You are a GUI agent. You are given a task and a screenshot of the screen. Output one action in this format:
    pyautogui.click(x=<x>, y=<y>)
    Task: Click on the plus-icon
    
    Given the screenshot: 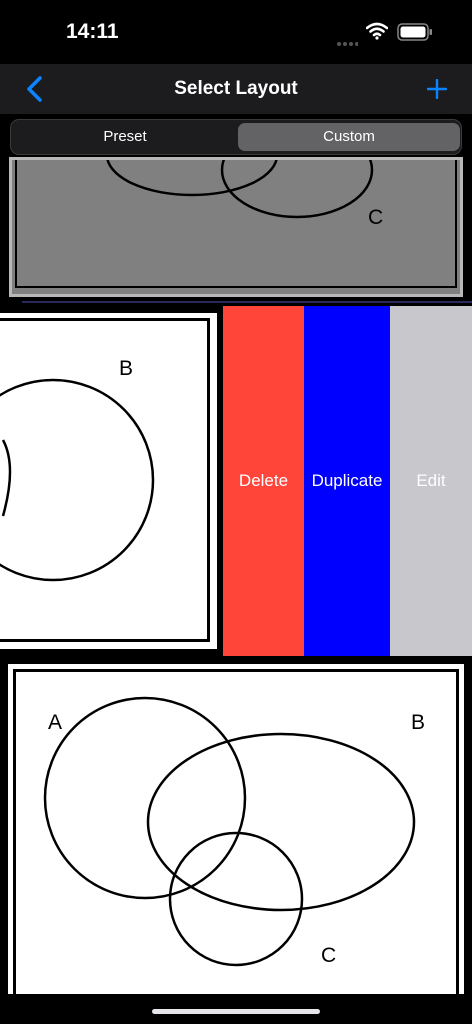 What is the action you would take?
    pyautogui.click(x=437, y=91)
    